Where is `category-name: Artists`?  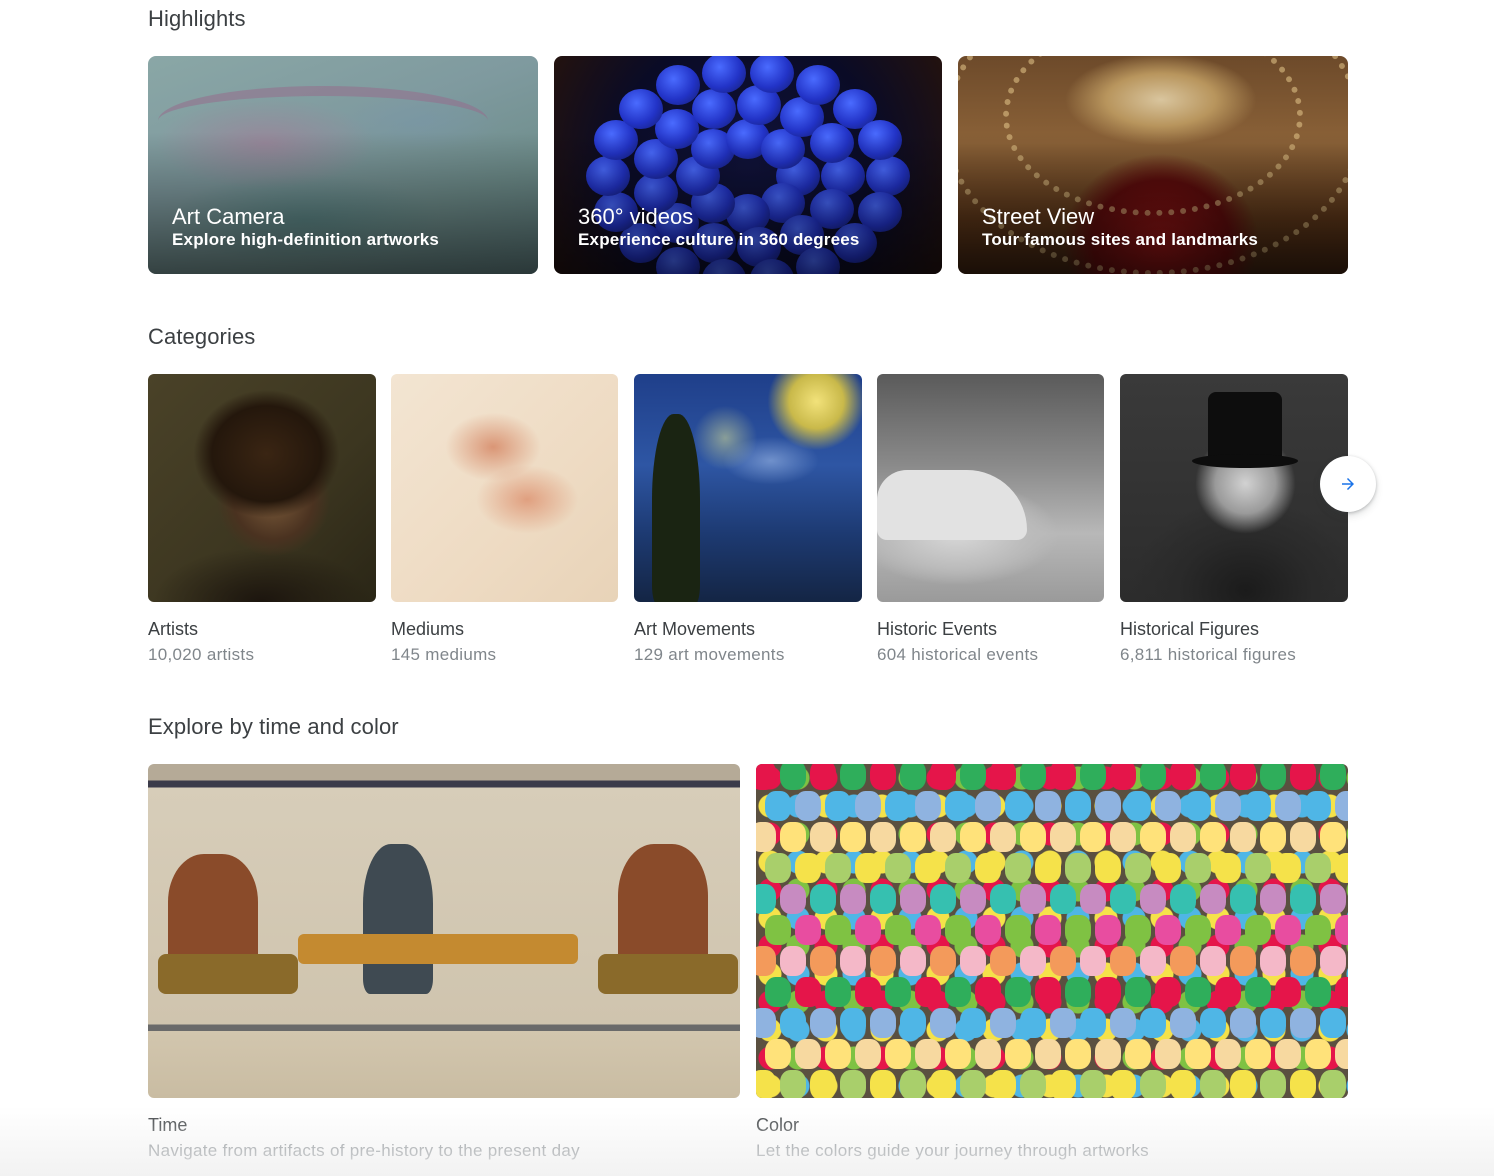
category-name: Artists is located at coordinates (173, 629).